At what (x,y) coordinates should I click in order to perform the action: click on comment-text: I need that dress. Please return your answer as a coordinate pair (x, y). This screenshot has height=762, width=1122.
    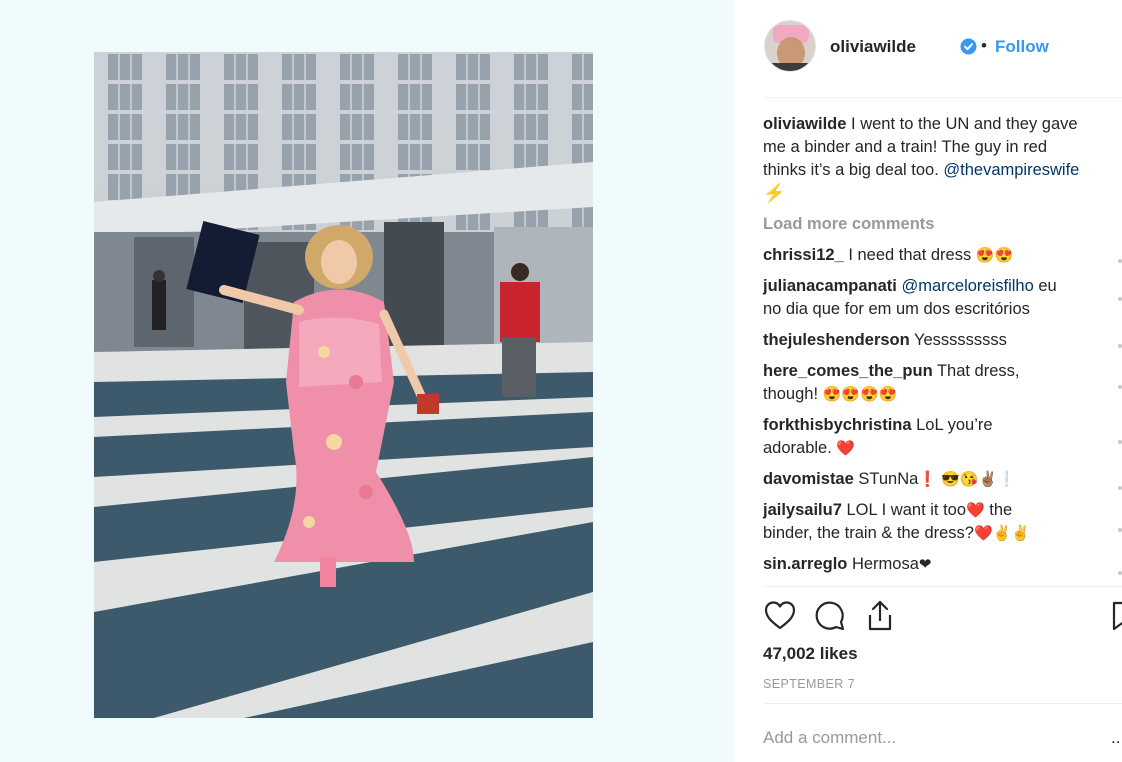
    Looking at the image, I should click on (909, 255).